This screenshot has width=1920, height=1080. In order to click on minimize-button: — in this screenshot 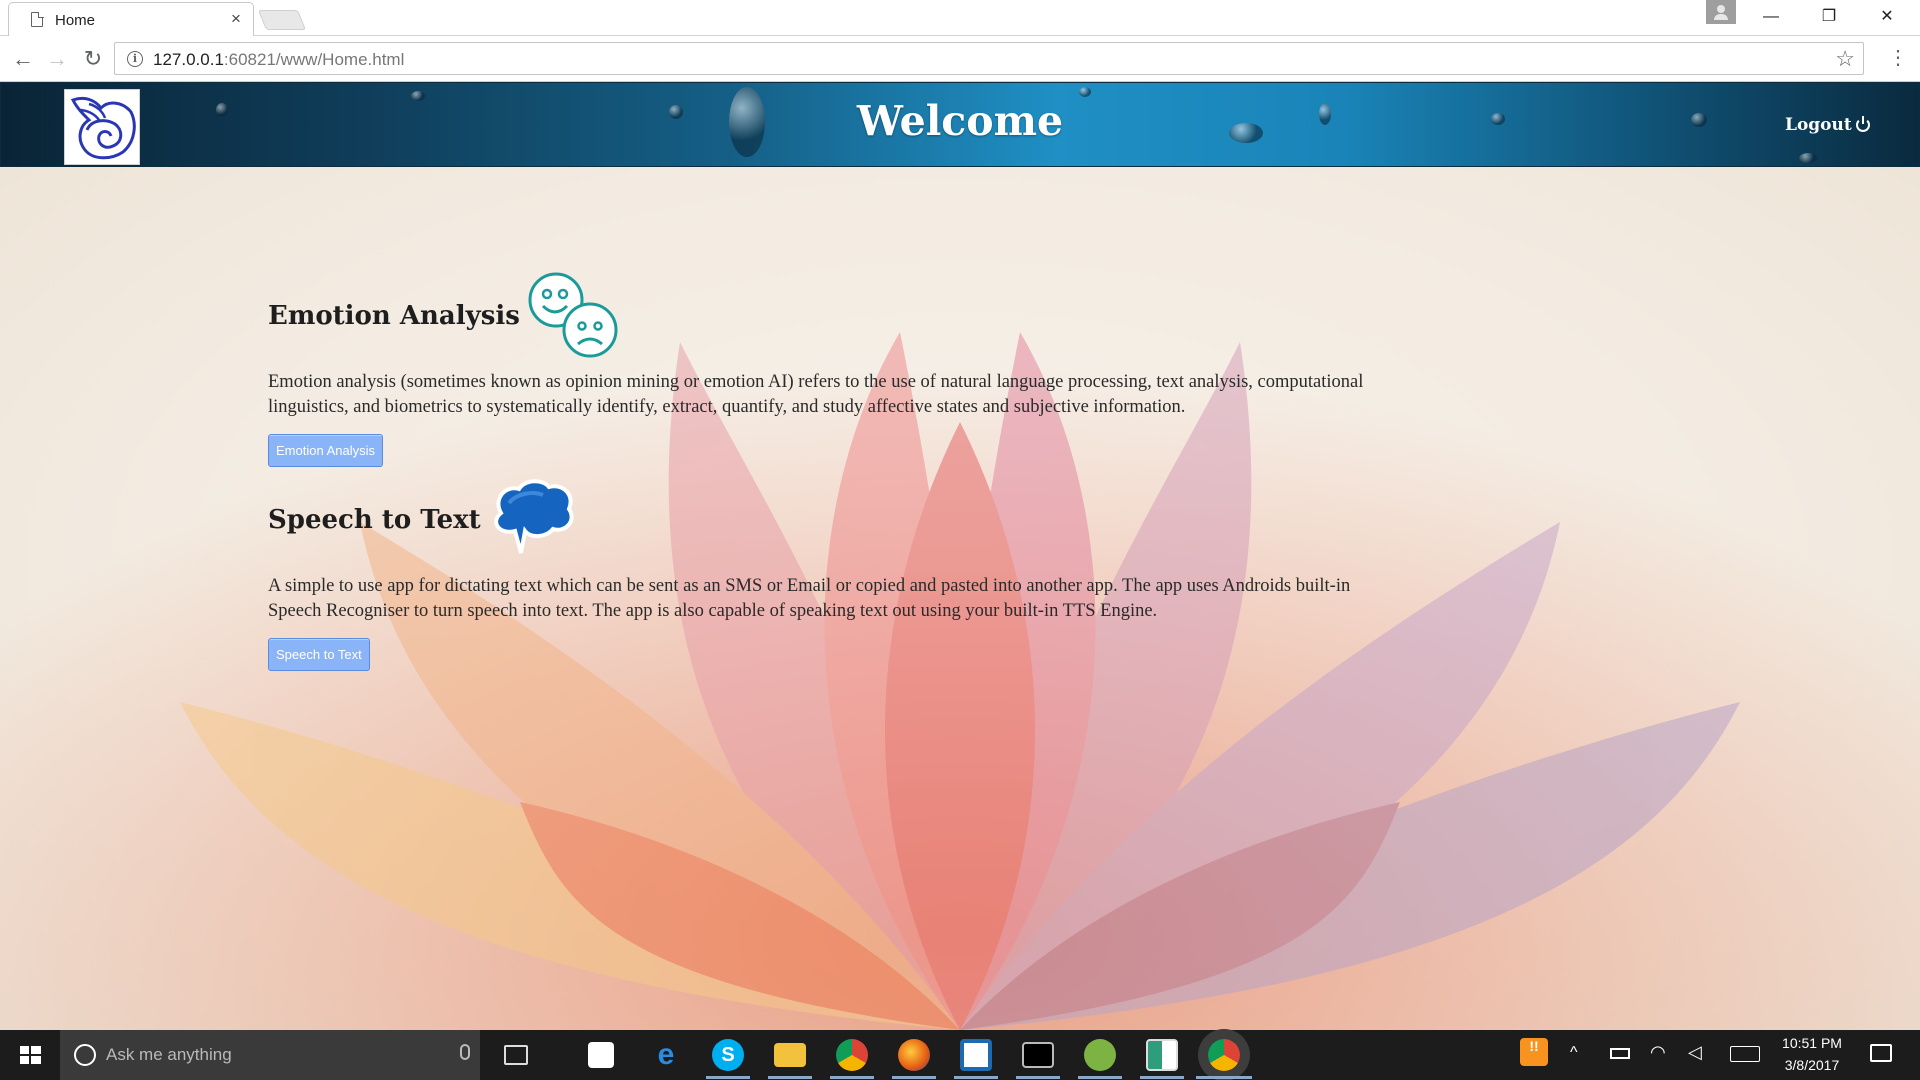, I will do `click(1771, 17)`.